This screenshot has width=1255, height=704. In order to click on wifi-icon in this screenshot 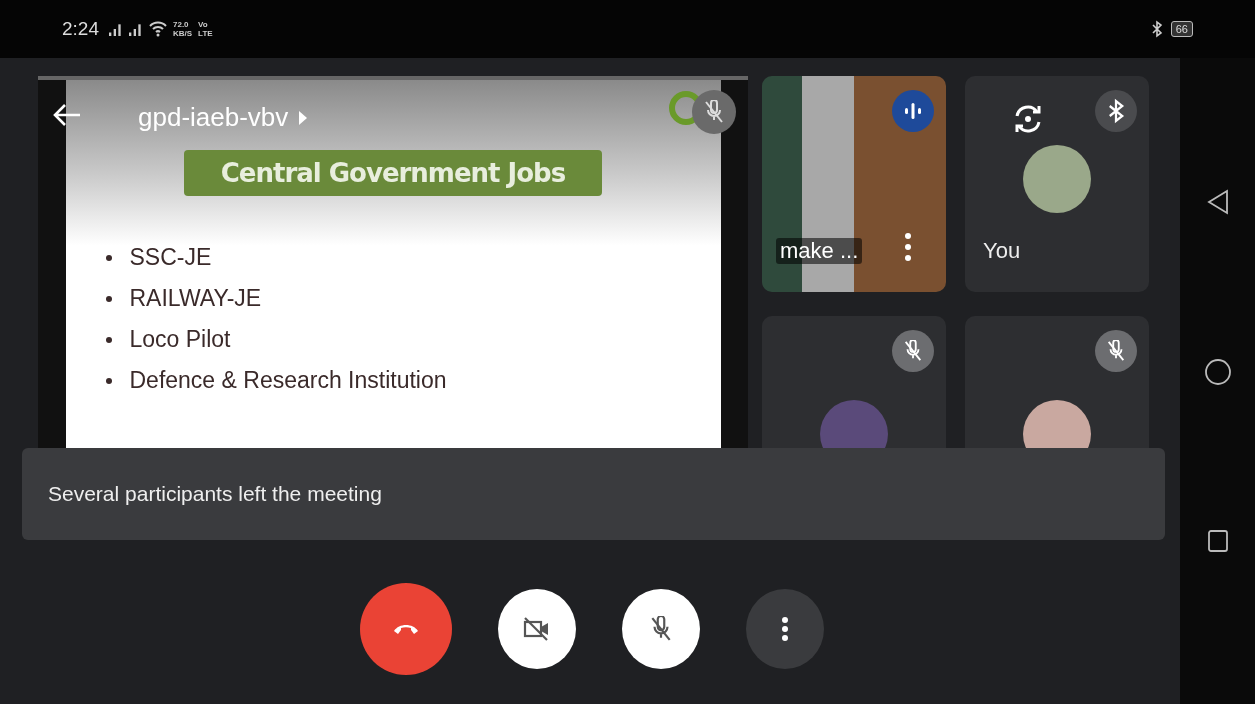, I will do `click(158, 29)`.